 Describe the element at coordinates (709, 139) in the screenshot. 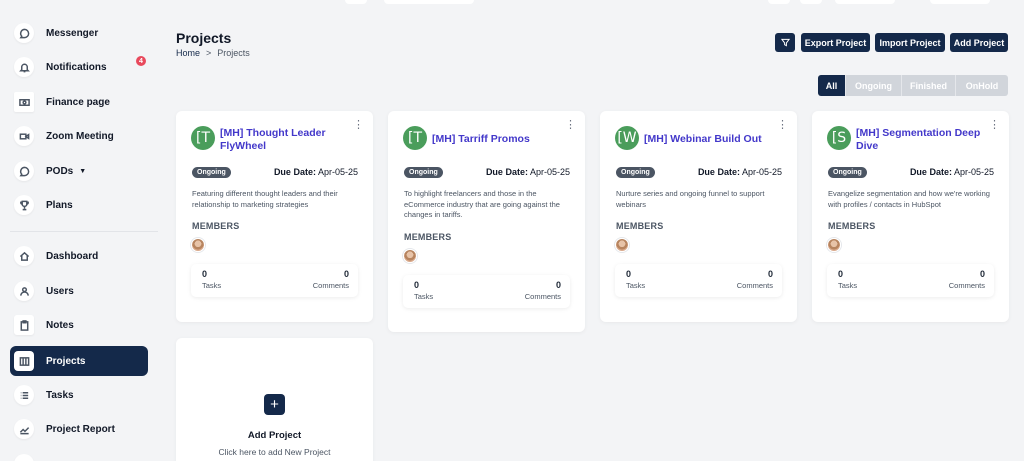

I see `project-title: [MH] Webinar Build Out` at that location.